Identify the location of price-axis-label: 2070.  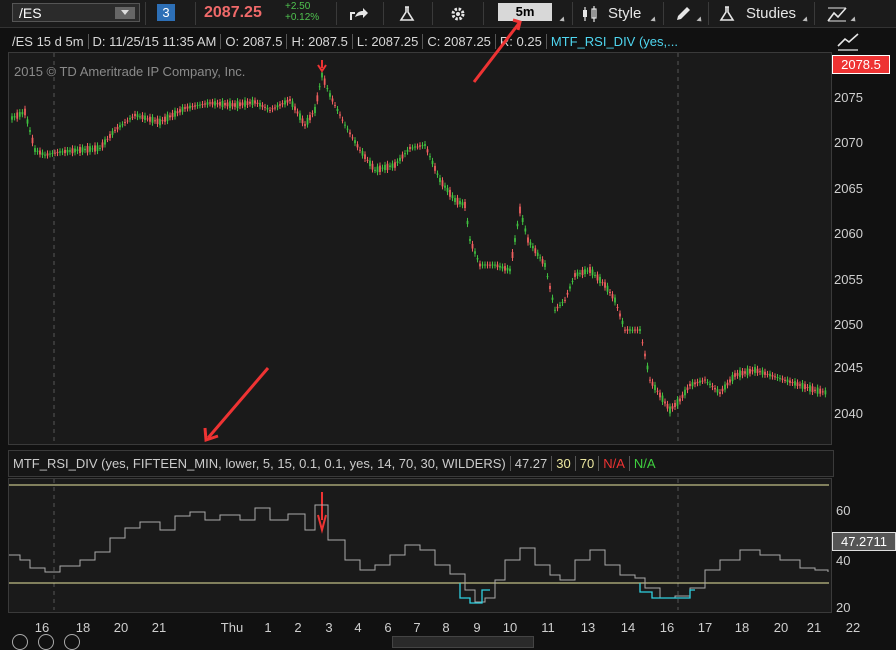
(848, 142).